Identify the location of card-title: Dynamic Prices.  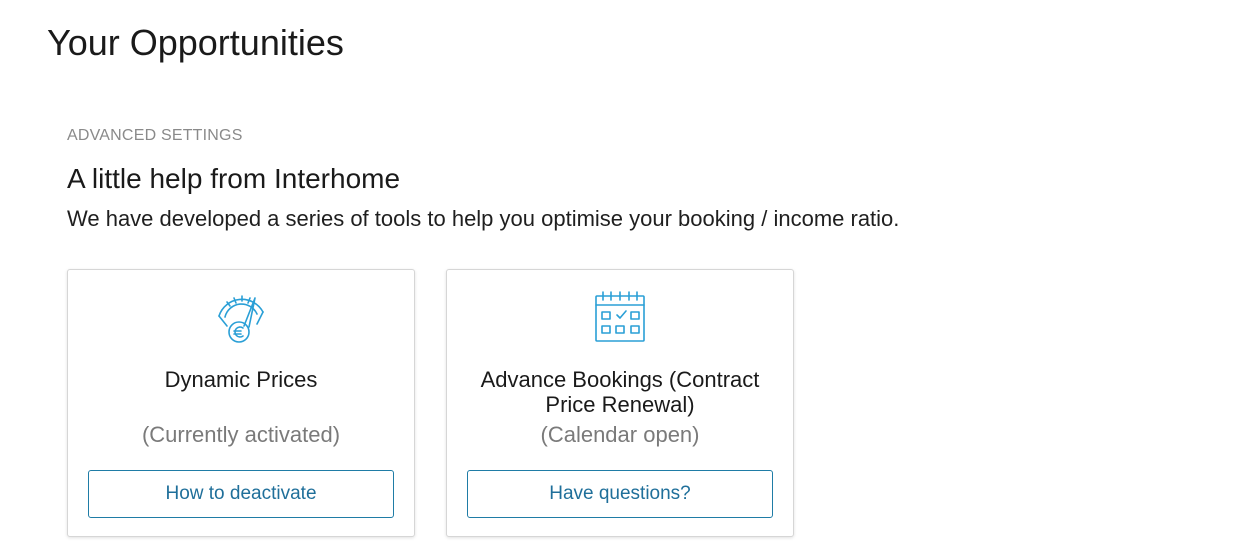
(241, 379).